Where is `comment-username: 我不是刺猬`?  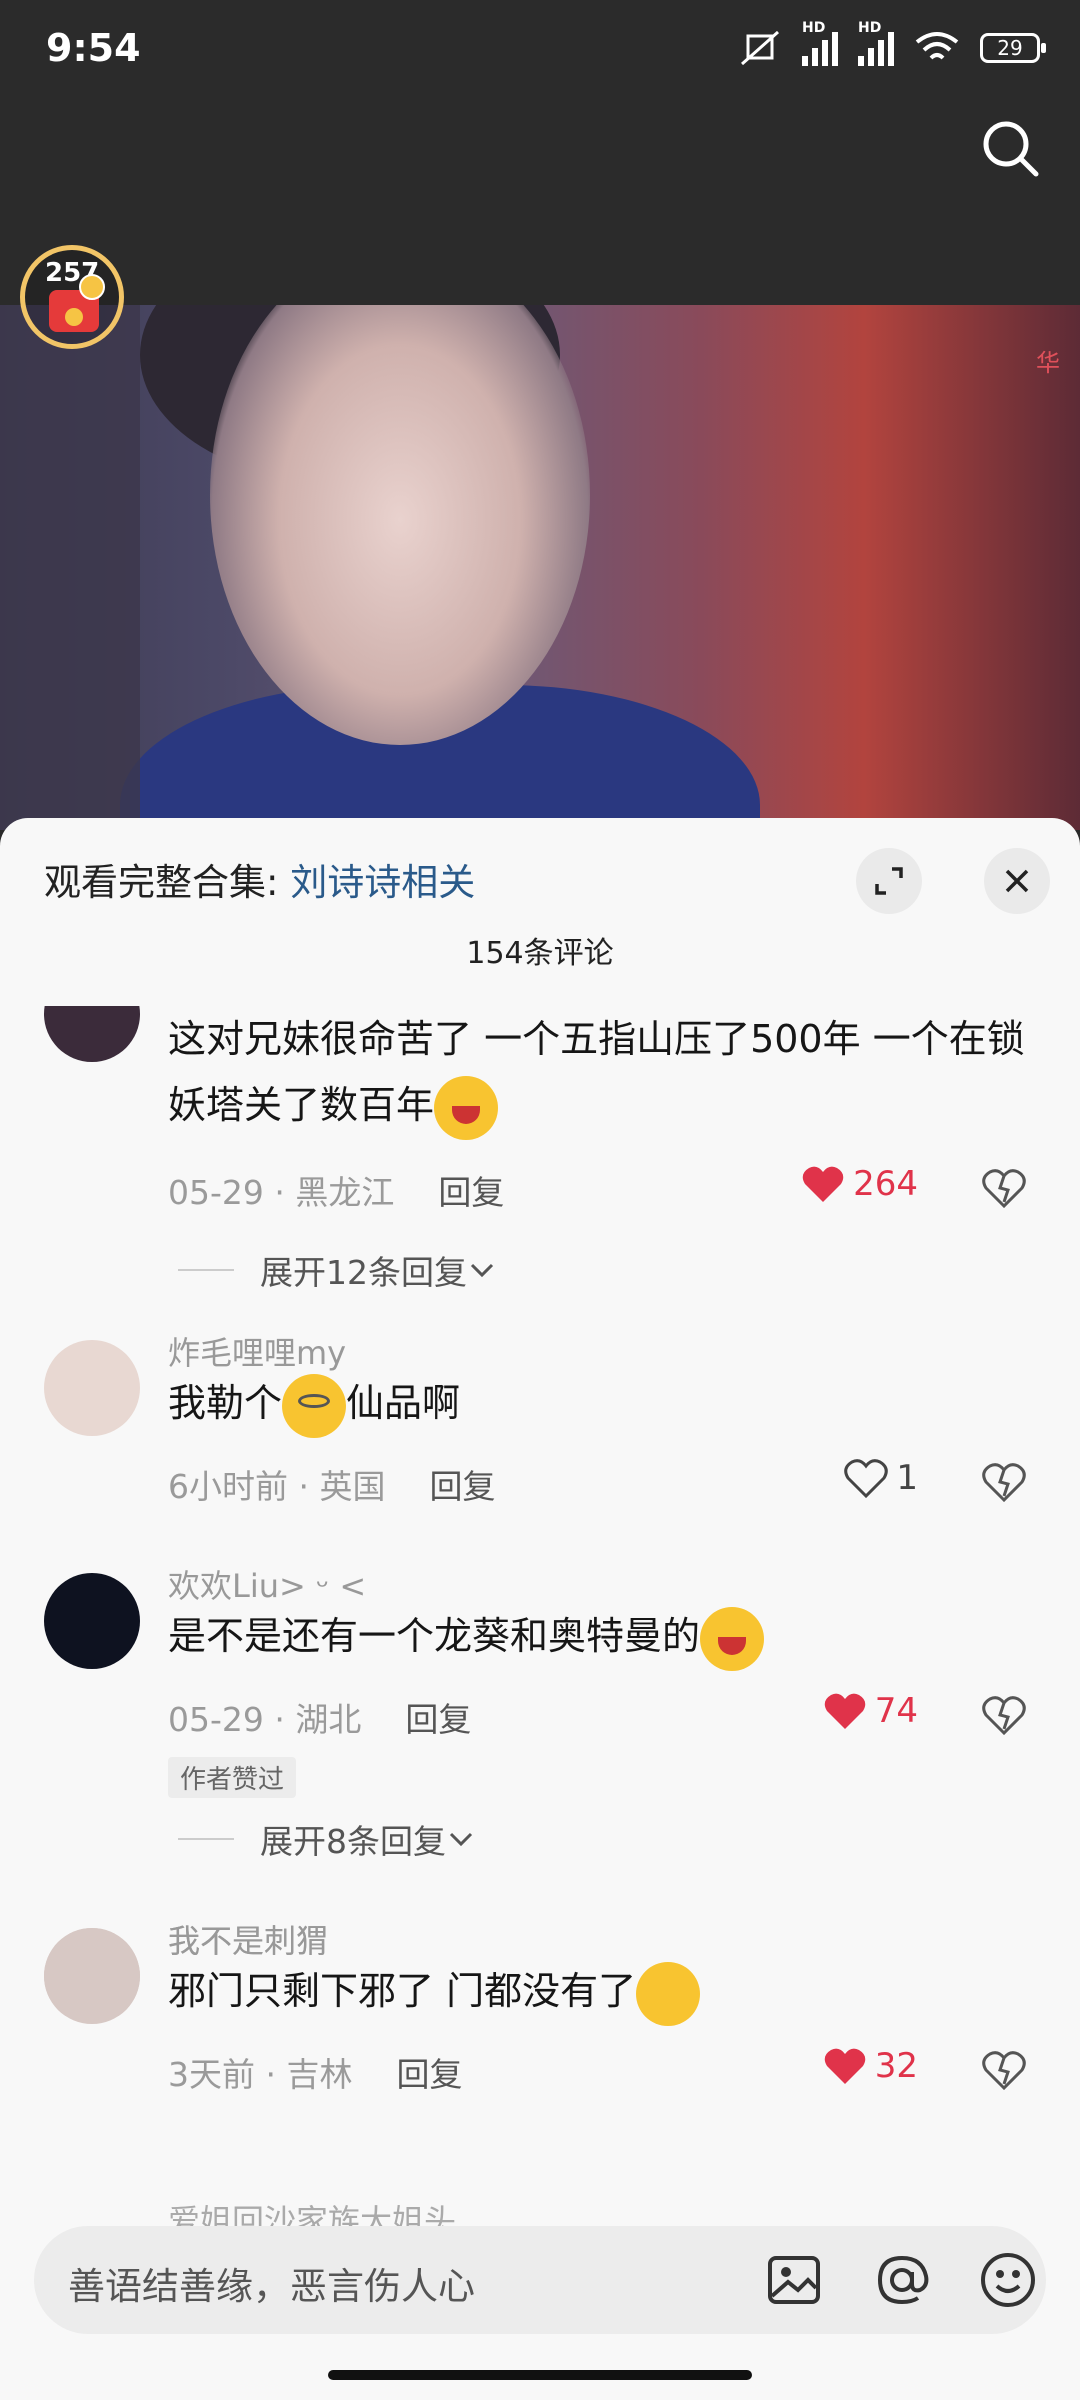
comment-username: 我不是刺猬 is located at coordinates (248, 1939).